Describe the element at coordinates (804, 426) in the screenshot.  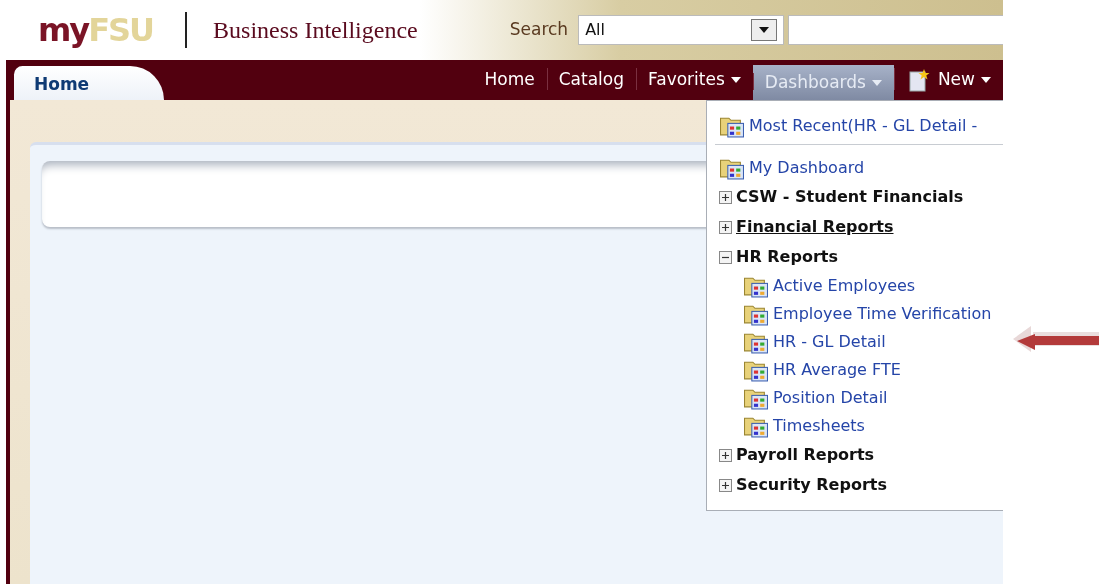
I see `menu-item: Timesheets` at that location.